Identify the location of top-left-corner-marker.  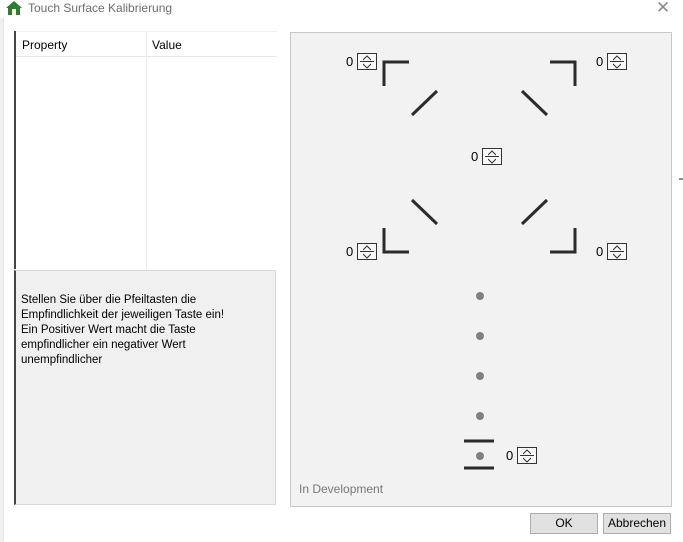
(395, 73).